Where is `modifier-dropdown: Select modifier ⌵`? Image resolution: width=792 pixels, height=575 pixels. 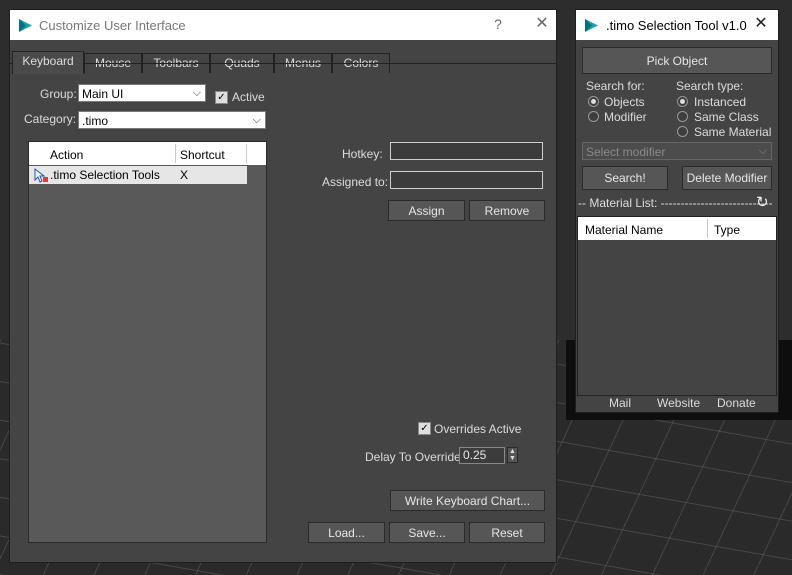 modifier-dropdown: Select modifier ⌵ is located at coordinates (677, 151).